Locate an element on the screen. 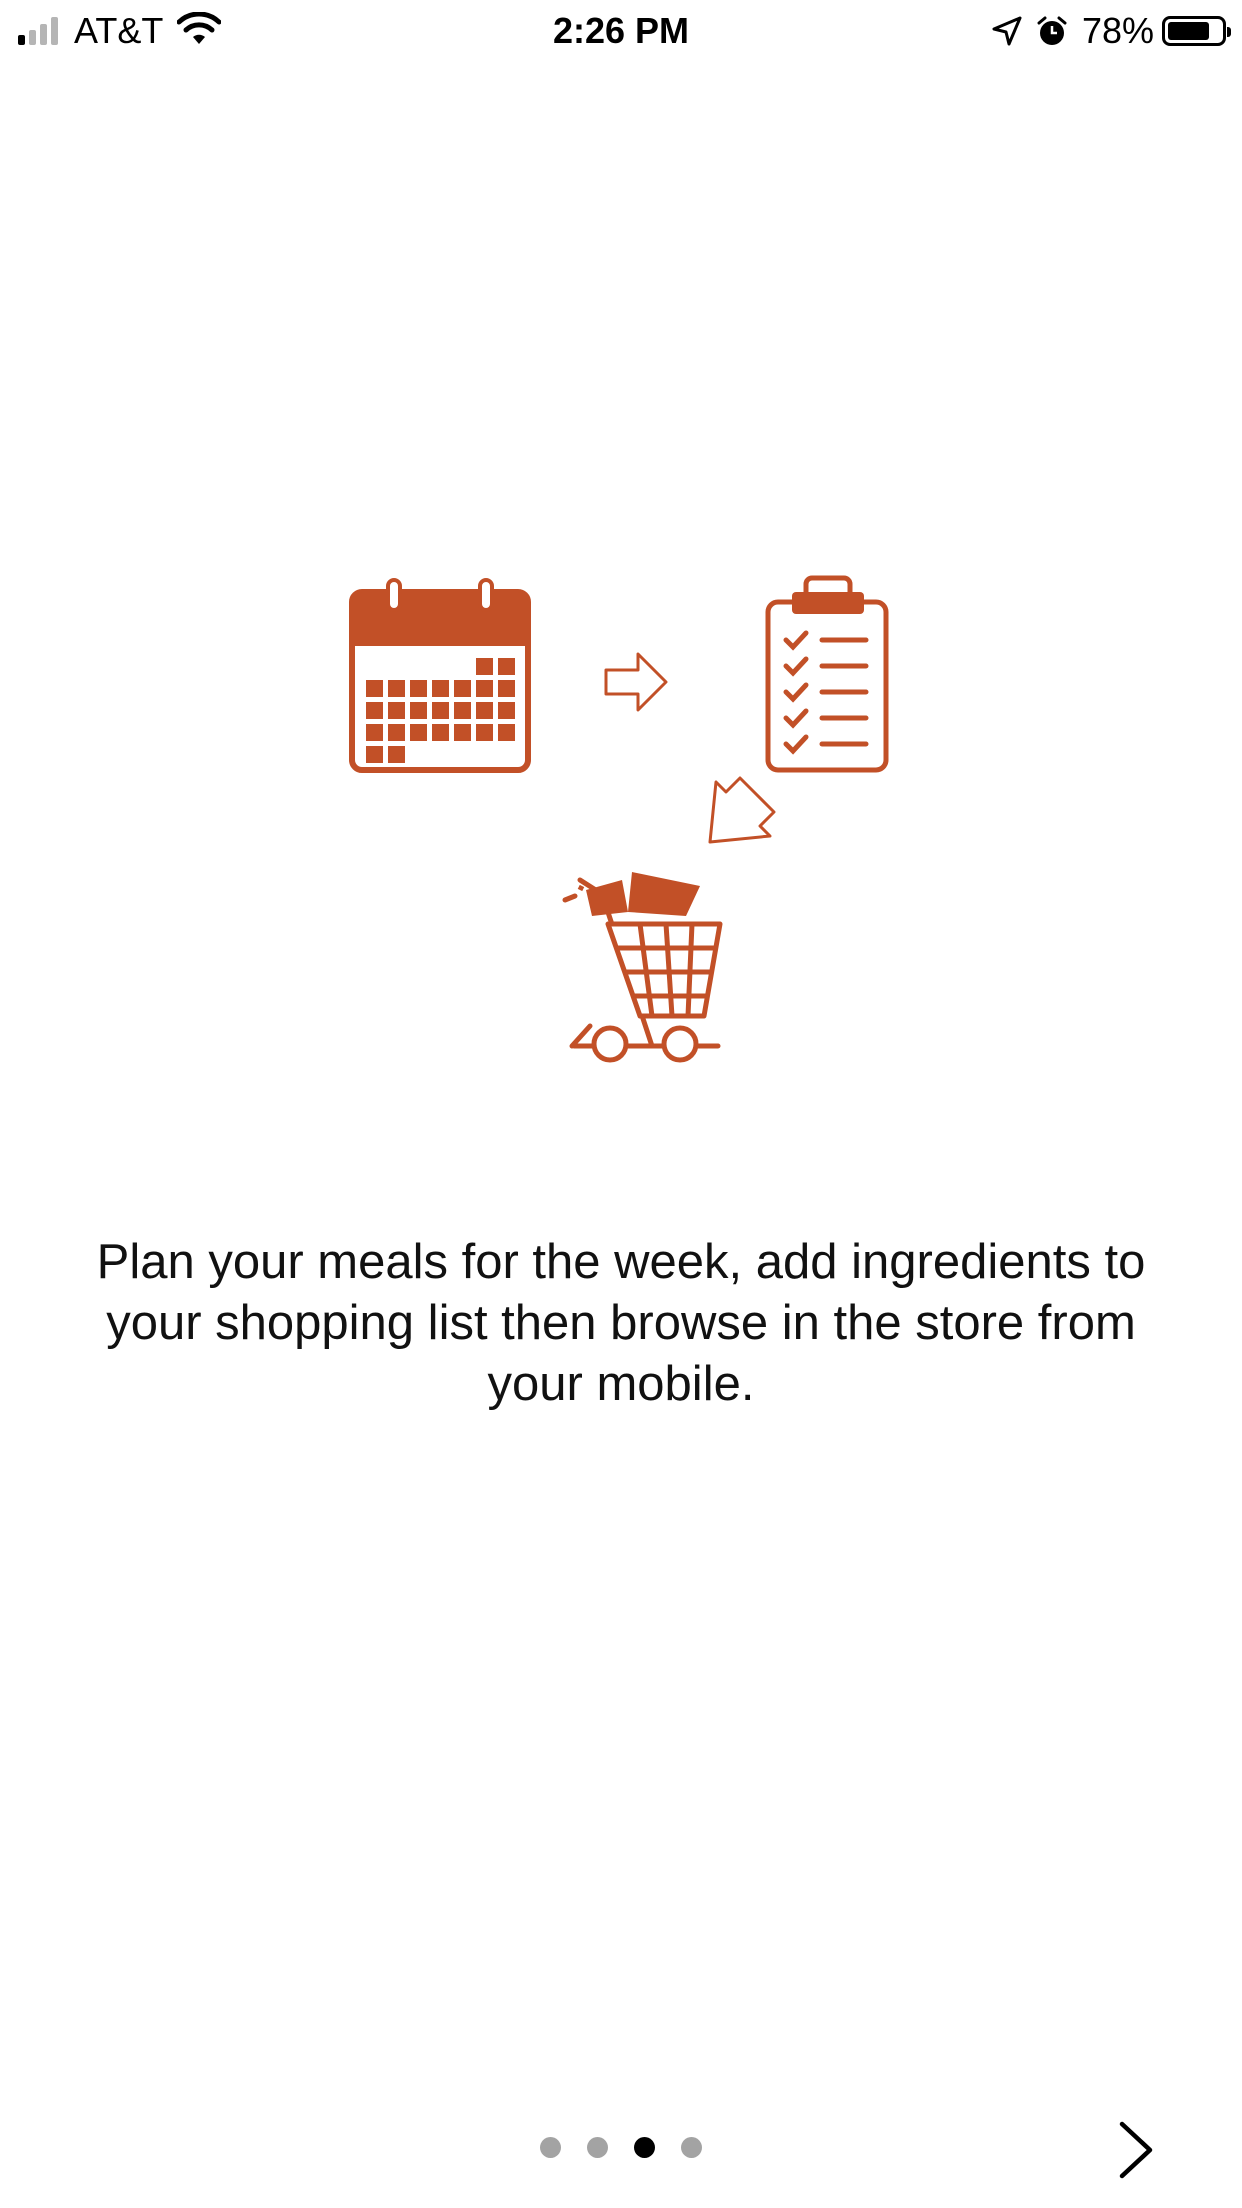 The width and height of the screenshot is (1242, 2208). clipped-heading-text is located at coordinates (620, 1128).